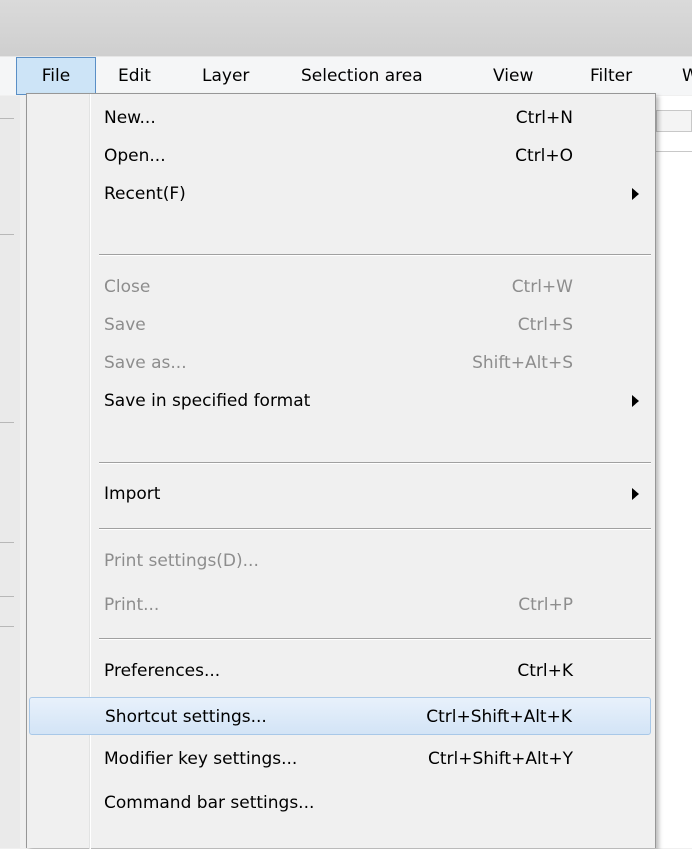 The width and height of the screenshot is (692, 849). I want to click on menu-edit: Edit, so click(134, 76).